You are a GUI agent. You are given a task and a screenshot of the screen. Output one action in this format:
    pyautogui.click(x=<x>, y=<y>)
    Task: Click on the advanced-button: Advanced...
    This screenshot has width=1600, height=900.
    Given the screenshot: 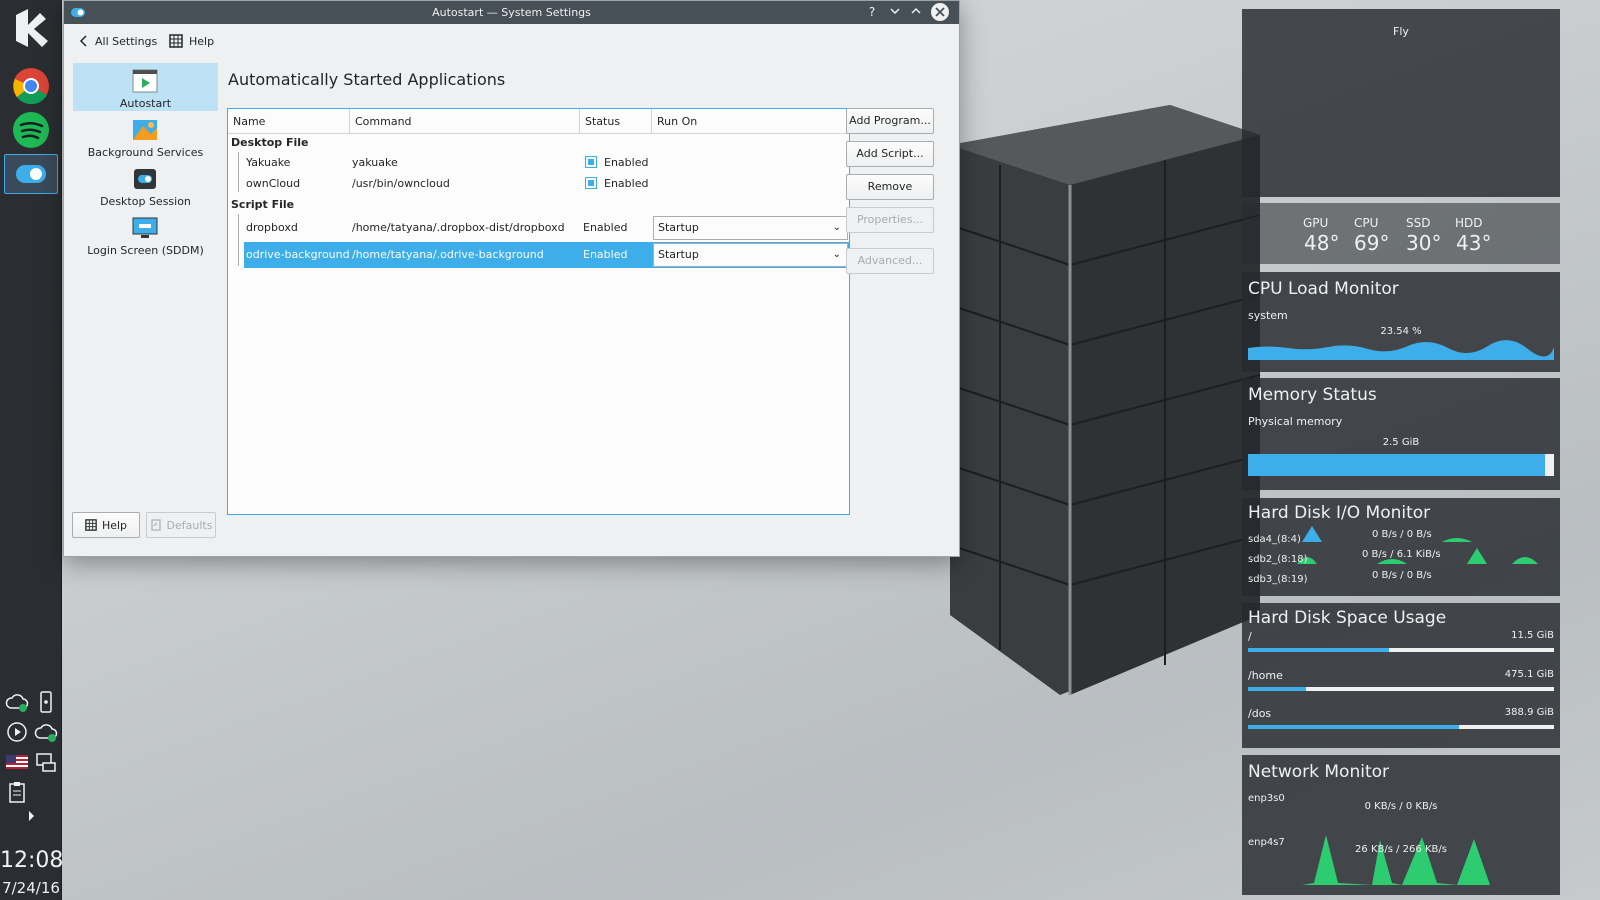 What is the action you would take?
    pyautogui.click(x=890, y=261)
    